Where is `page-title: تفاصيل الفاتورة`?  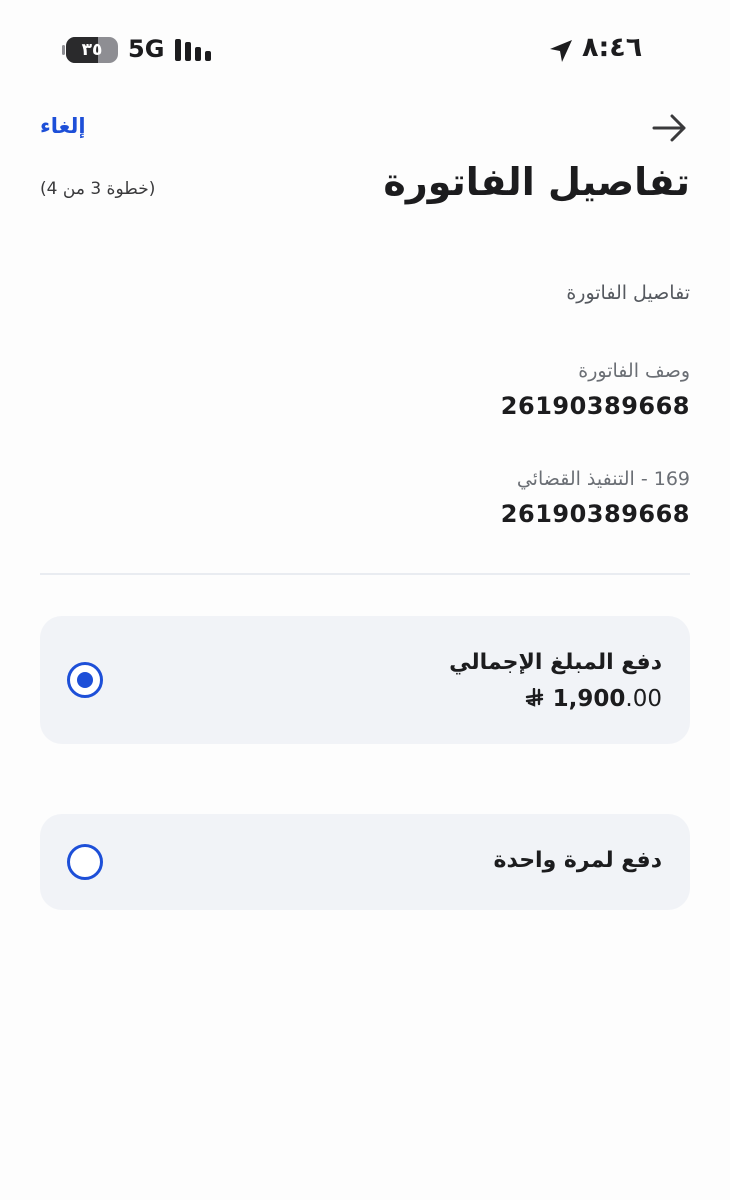 page-title: تفاصيل الفاتورة is located at coordinates (536, 182).